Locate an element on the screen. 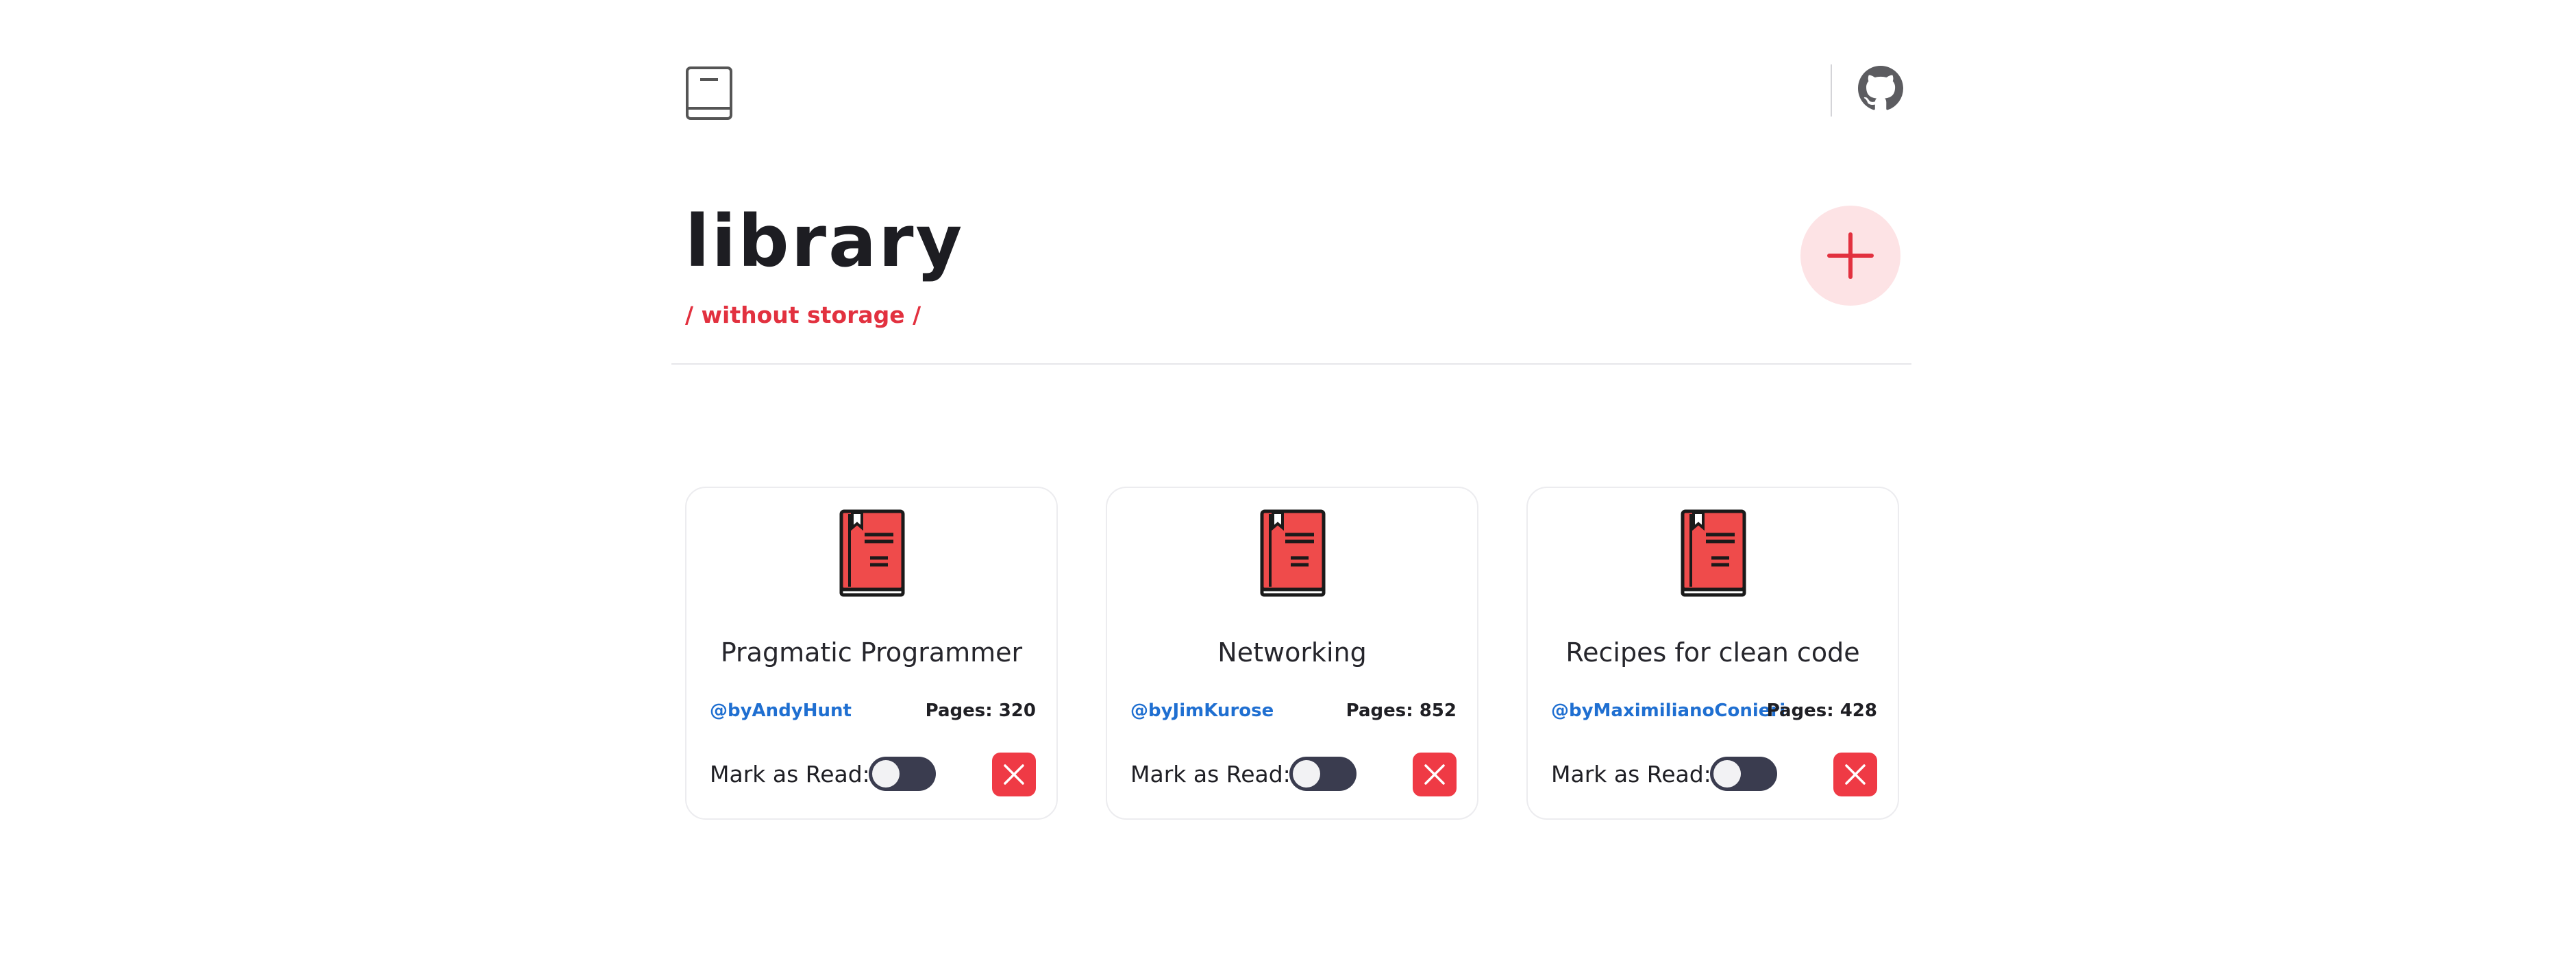 The height and width of the screenshot is (976, 2576). github-icon is located at coordinates (1880, 88).